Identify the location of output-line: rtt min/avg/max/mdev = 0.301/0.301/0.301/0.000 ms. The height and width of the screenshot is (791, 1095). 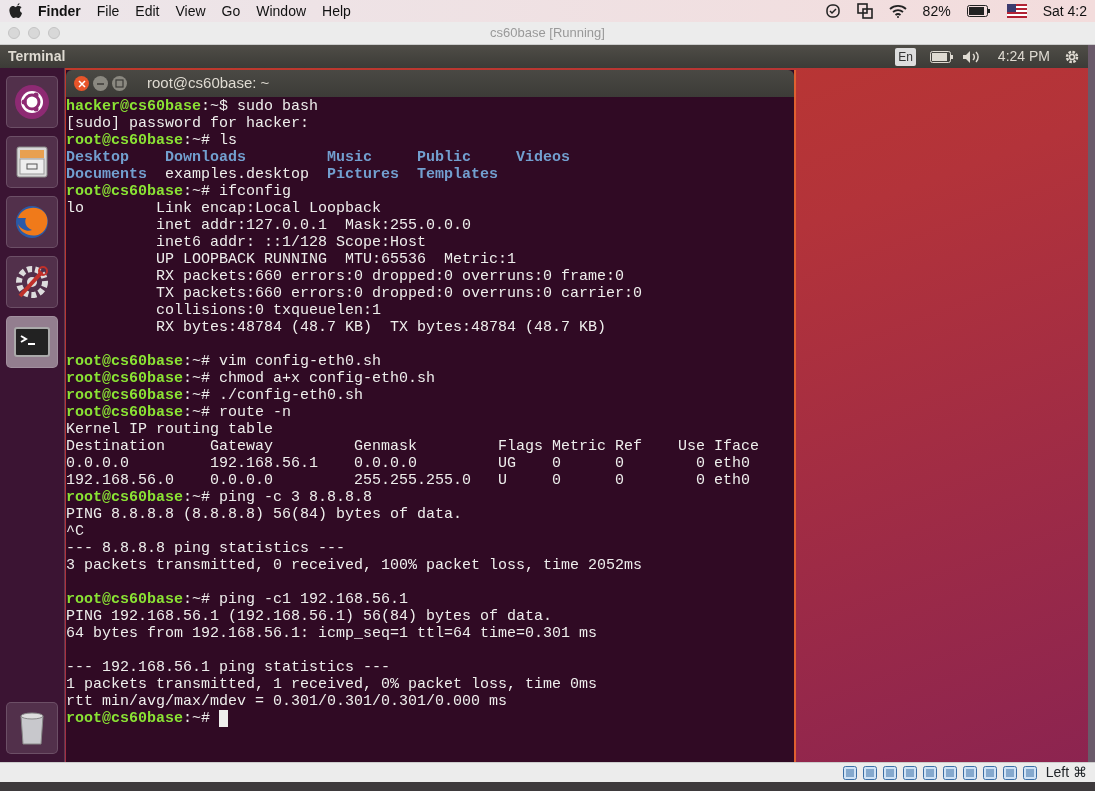
(287, 701).